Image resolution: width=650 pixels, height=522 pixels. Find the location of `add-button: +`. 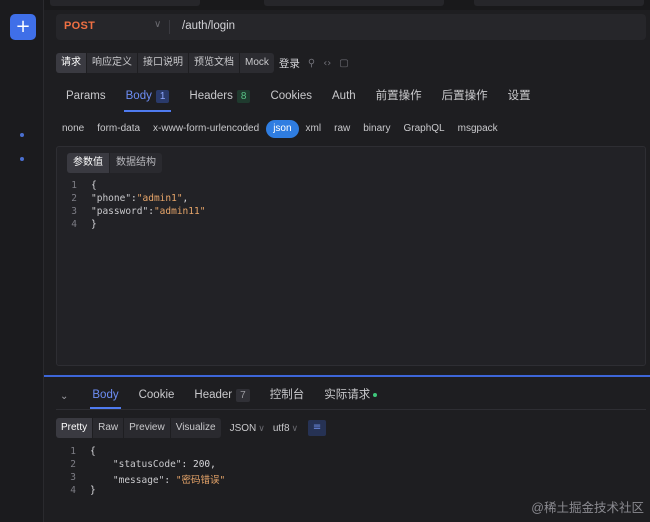

add-button: + is located at coordinates (23, 27).